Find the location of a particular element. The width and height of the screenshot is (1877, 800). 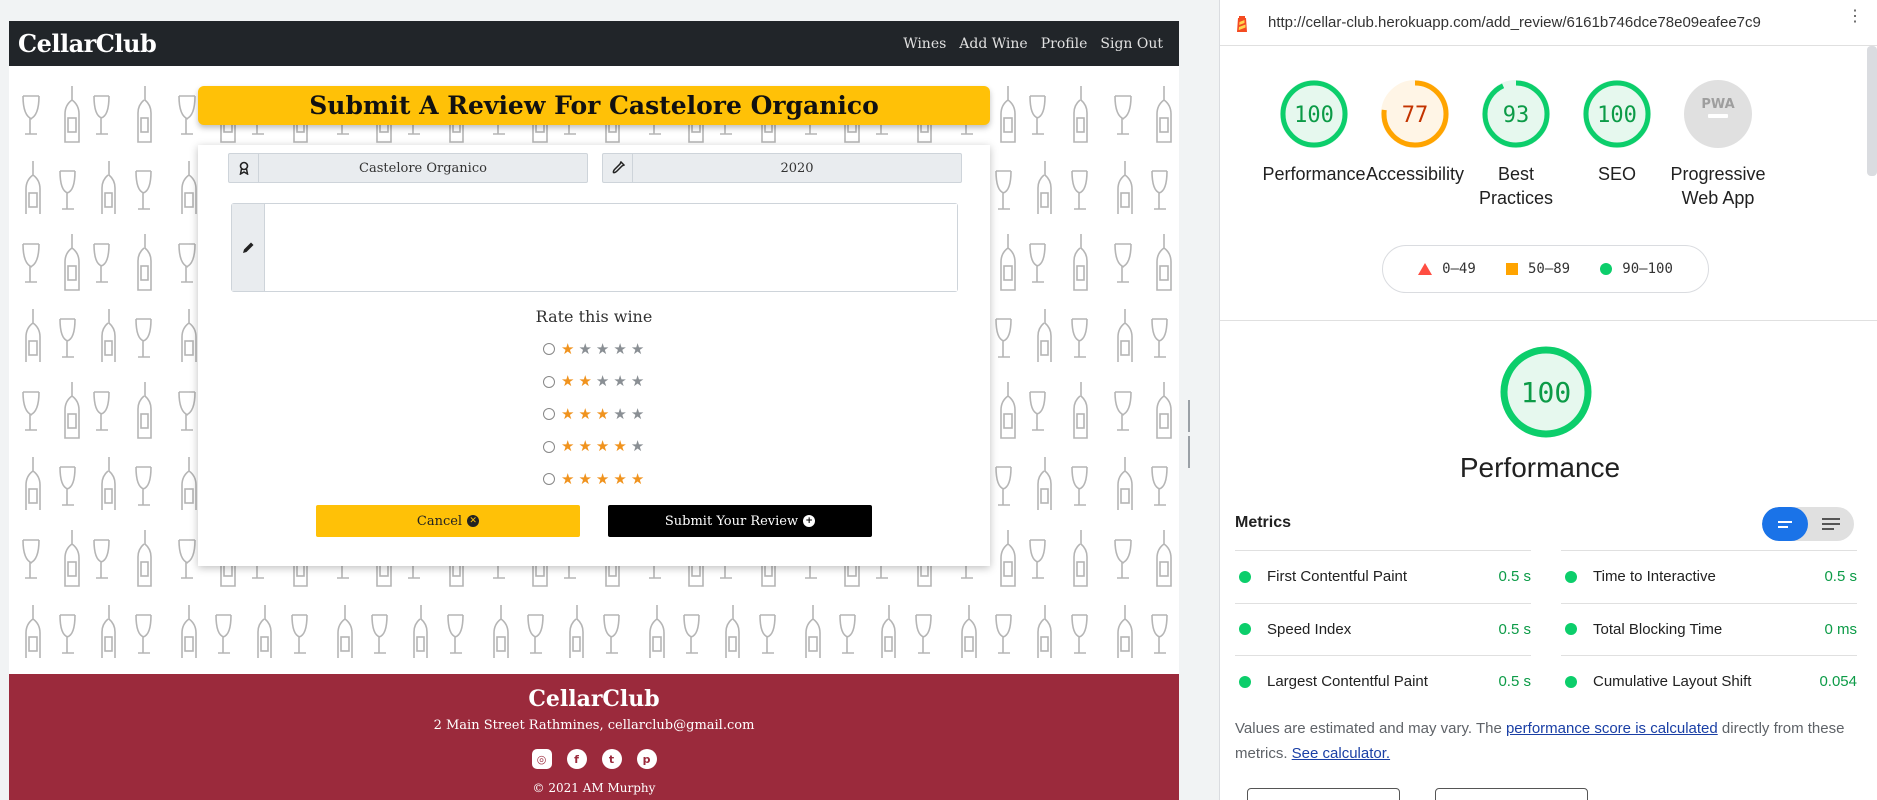

wine-info-row: Castelore Organico 2020 is located at coordinates (595, 168).